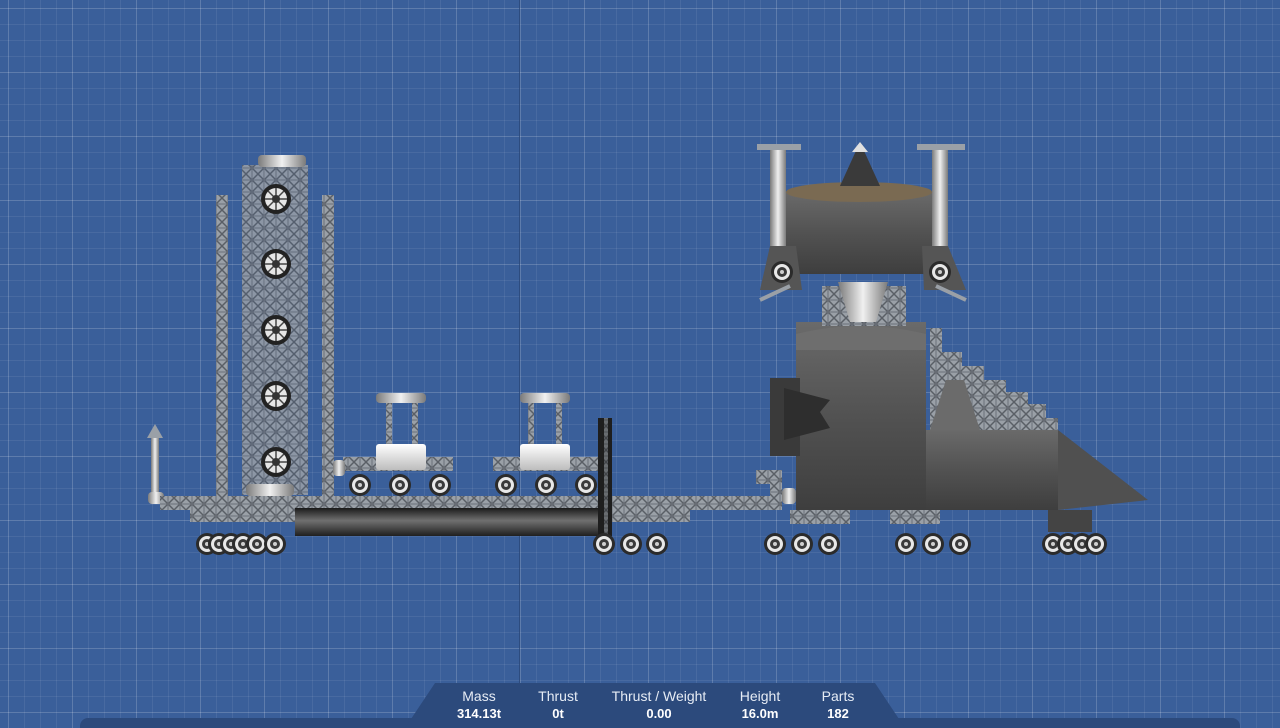 This screenshot has height=728, width=1280. Describe the element at coordinates (838, 713) in the screenshot. I see `stat-parts-value: 182` at that location.